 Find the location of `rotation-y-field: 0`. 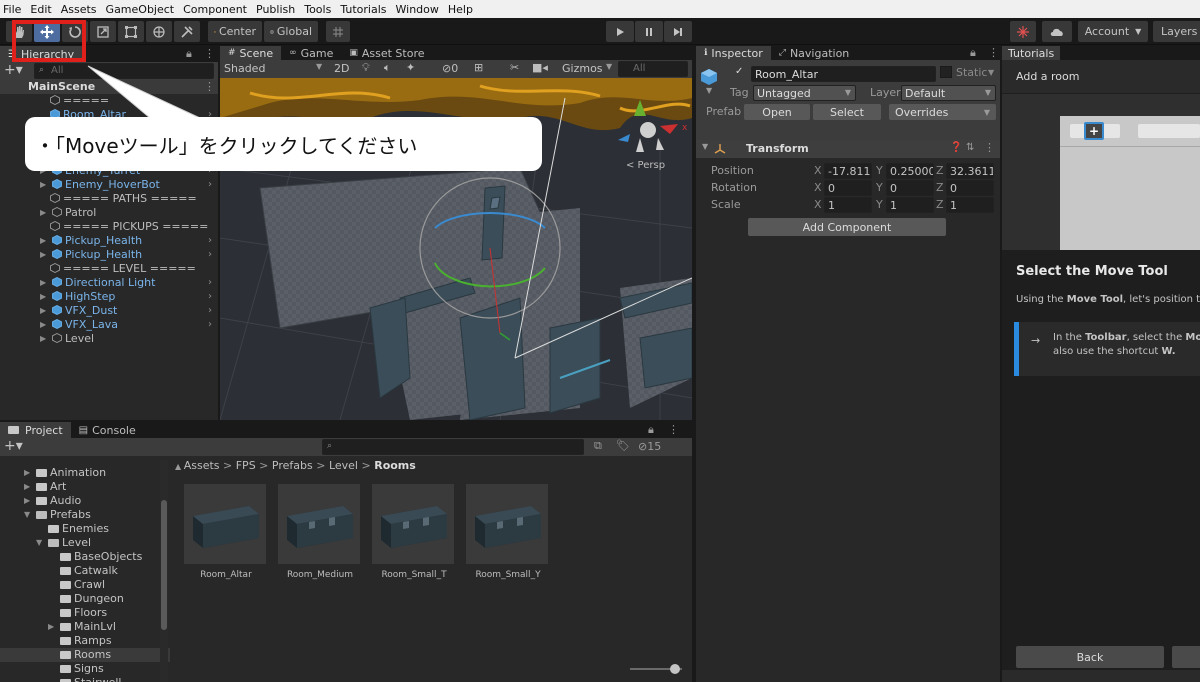

rotation-y-field: 0 is located at coordinates (910, 188).